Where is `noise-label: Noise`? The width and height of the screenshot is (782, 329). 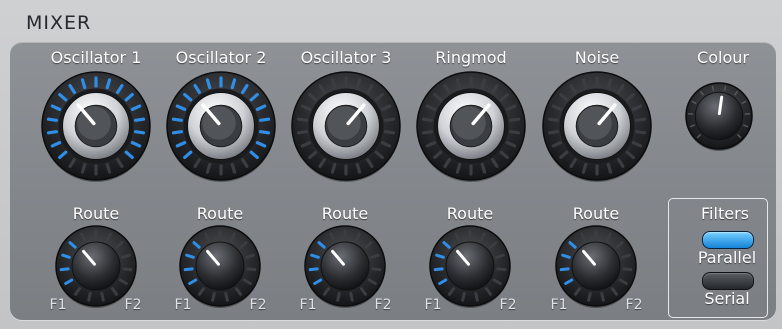 noise-label: Noise is located at coordinates (597, 57).